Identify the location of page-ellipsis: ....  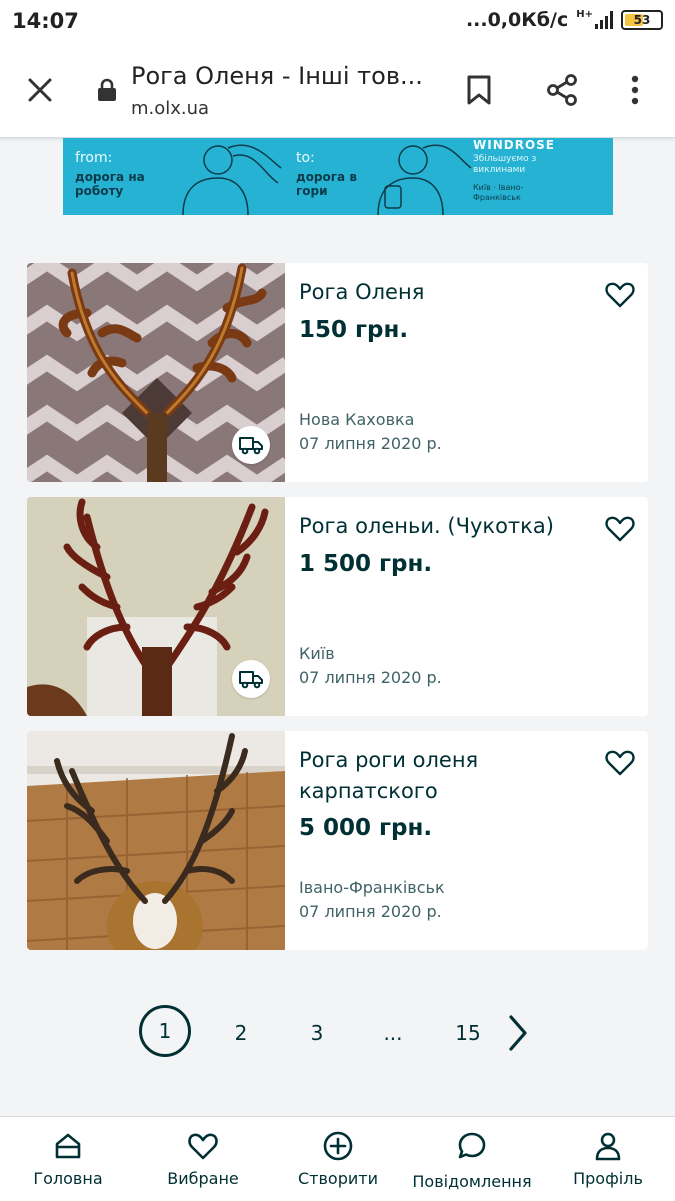
(393, 1033).